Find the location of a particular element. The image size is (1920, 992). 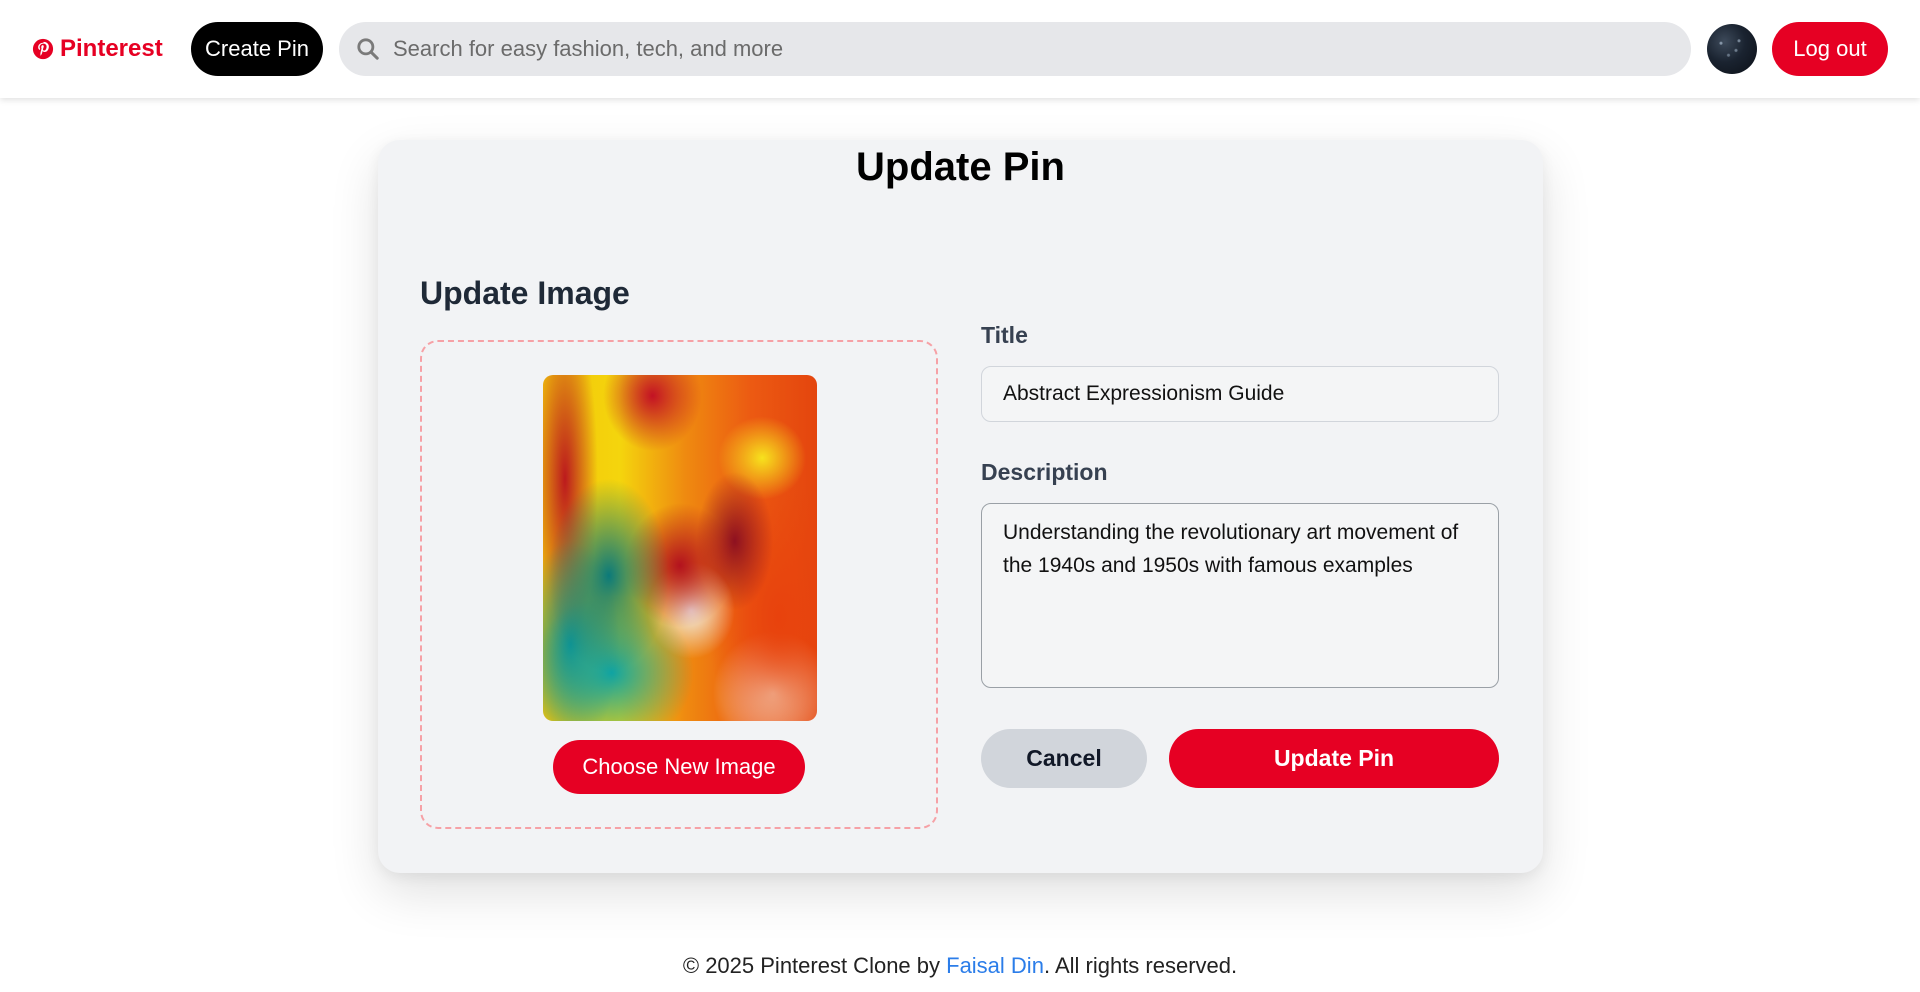

footer-rights: . All rights reserved. is located at coordinates (1140, 965).